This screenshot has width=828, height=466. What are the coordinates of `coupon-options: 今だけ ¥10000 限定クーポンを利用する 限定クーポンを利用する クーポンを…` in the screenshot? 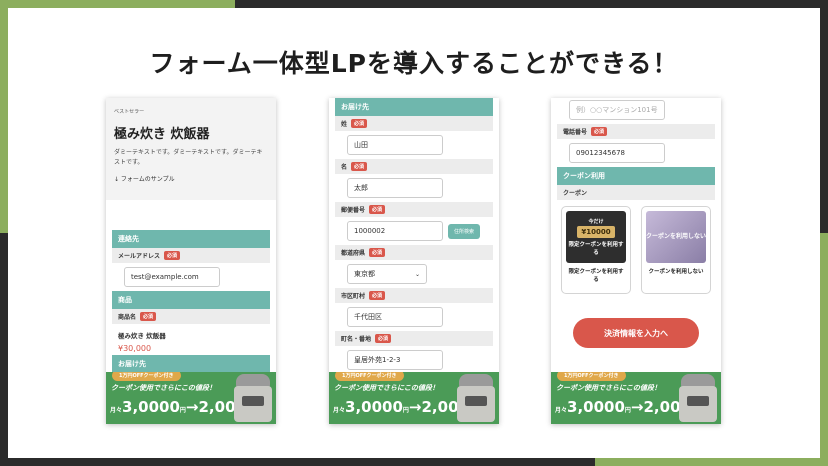 It's located at (636, 250).